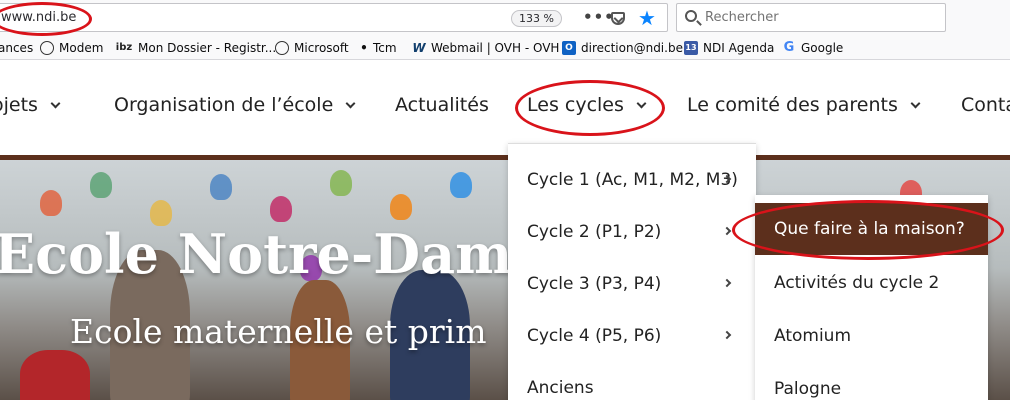 The width and height of the screenshot is (1010, 400). I want to click on submenu-item-que-faire-a-la-maison: Que faire à la maison?, so click(871, 229).